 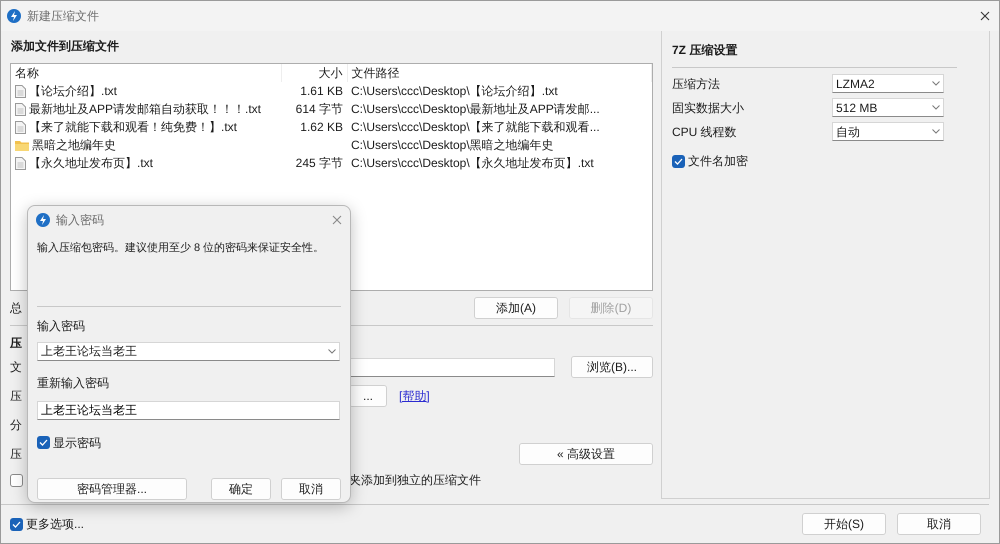 I want to click on field-label: 输入密码, so click(x=61, y=326).